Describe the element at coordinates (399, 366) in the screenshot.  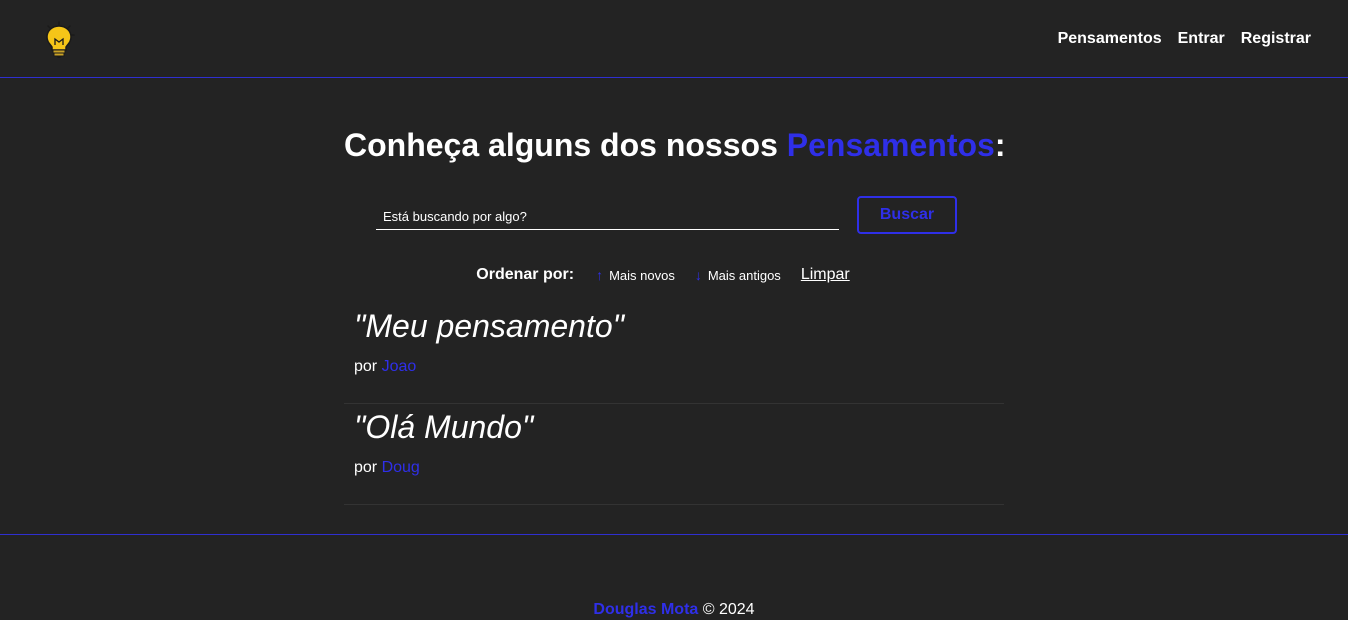
I see `author-link: Joao` at that location.